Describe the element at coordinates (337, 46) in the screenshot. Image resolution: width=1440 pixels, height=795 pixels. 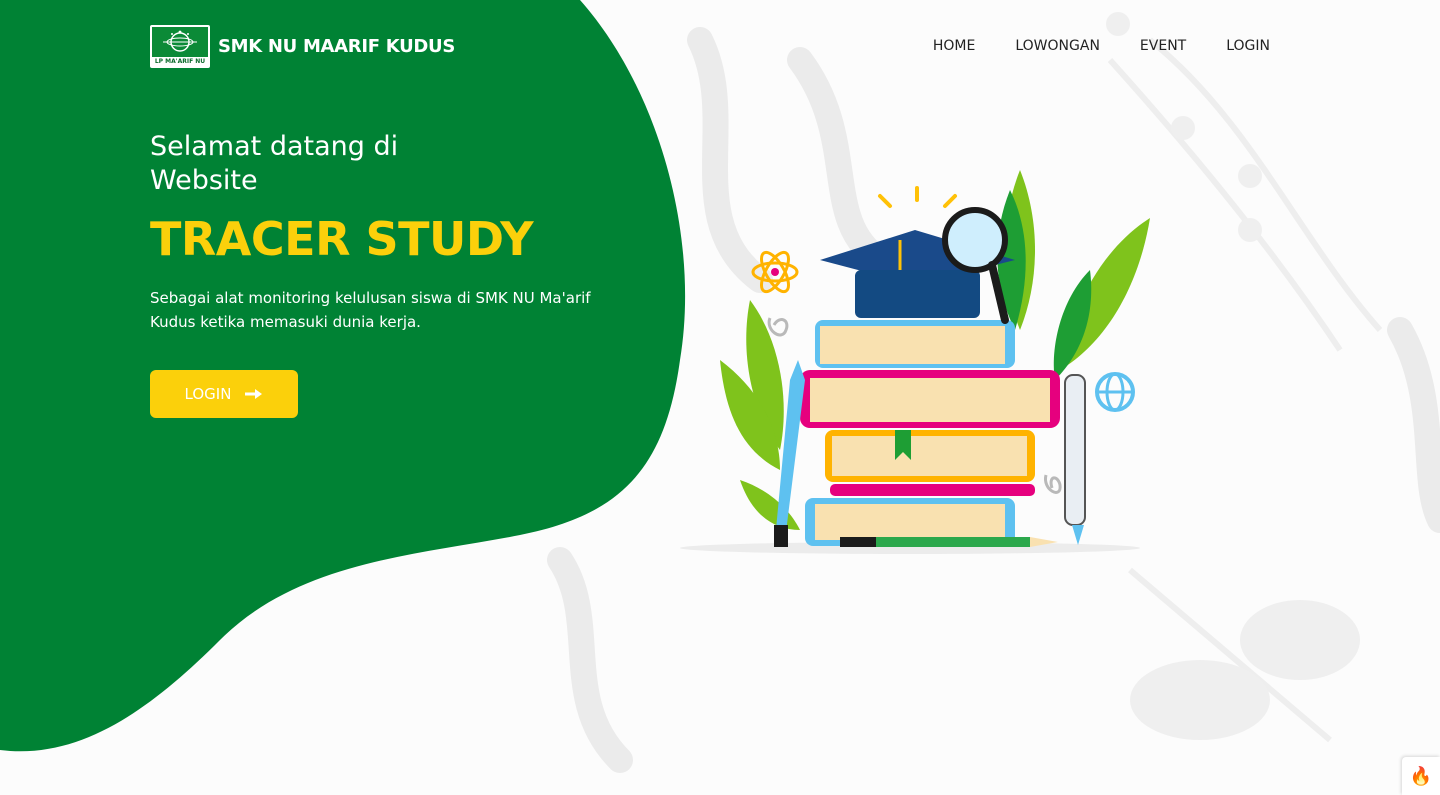
I see `brand-name: SMK NU MAARIF KUDUS` at that location.